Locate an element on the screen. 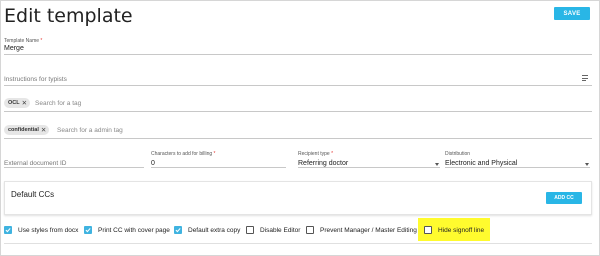 The image size is (600, 256). recipient-type-value: Referring doctor is located at coordinates (323, 163).